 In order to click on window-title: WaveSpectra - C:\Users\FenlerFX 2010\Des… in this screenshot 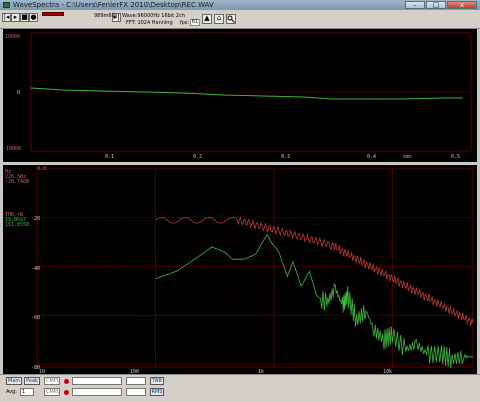, I will do `click(113, 5)`.